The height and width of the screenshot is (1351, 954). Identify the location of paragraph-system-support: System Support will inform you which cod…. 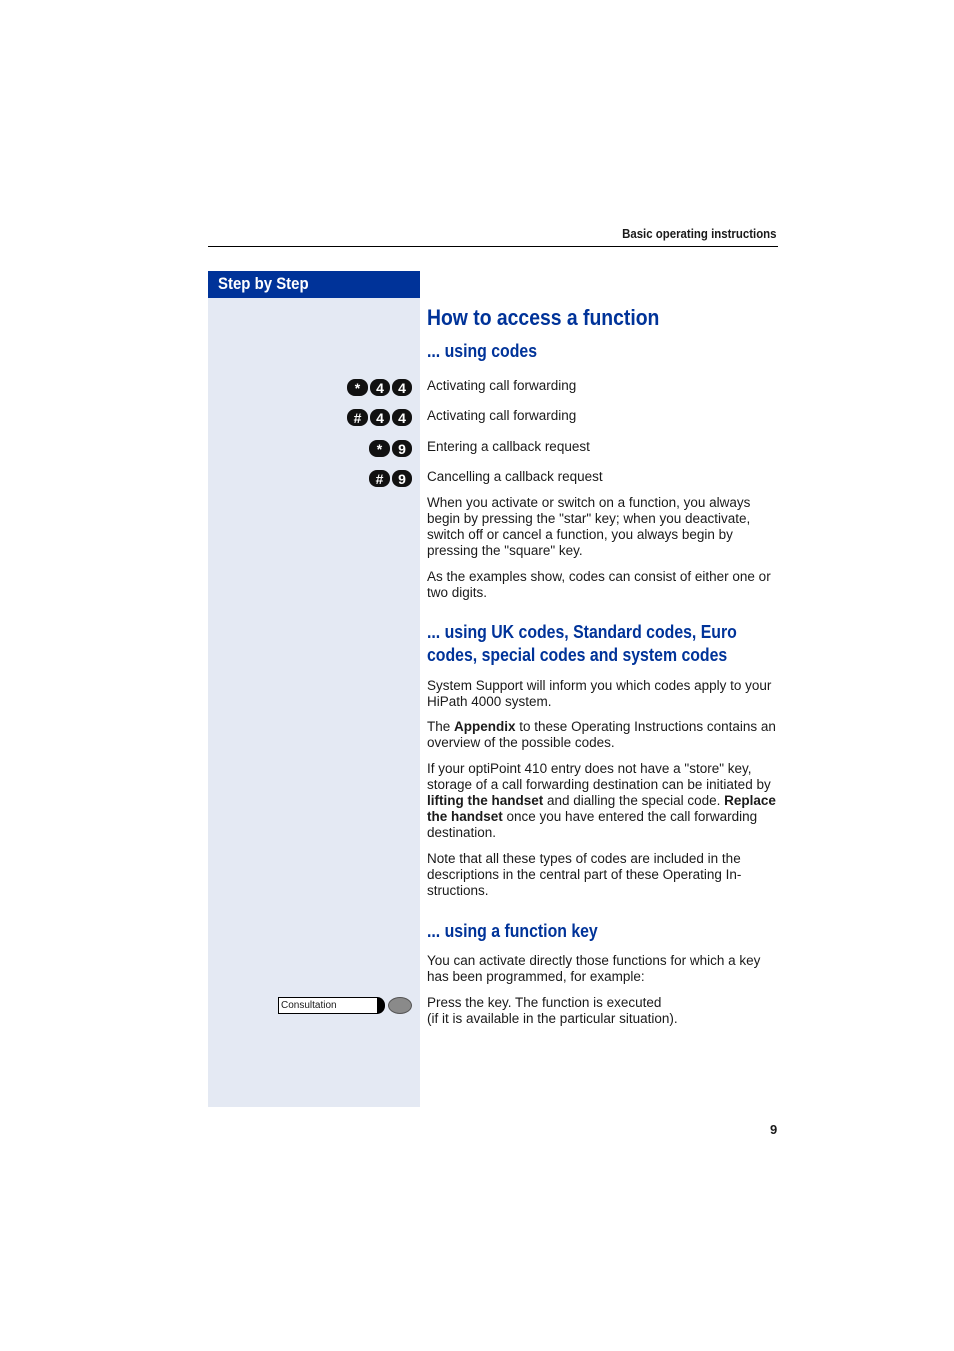
(599, 693).